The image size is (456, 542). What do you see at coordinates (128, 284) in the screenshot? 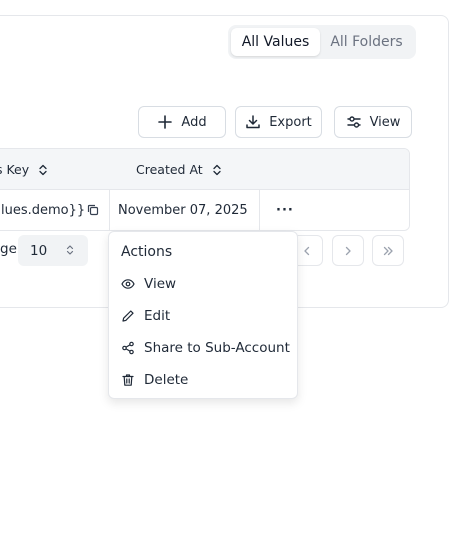
I see `eye-icon` at bounding box center [128, 284].